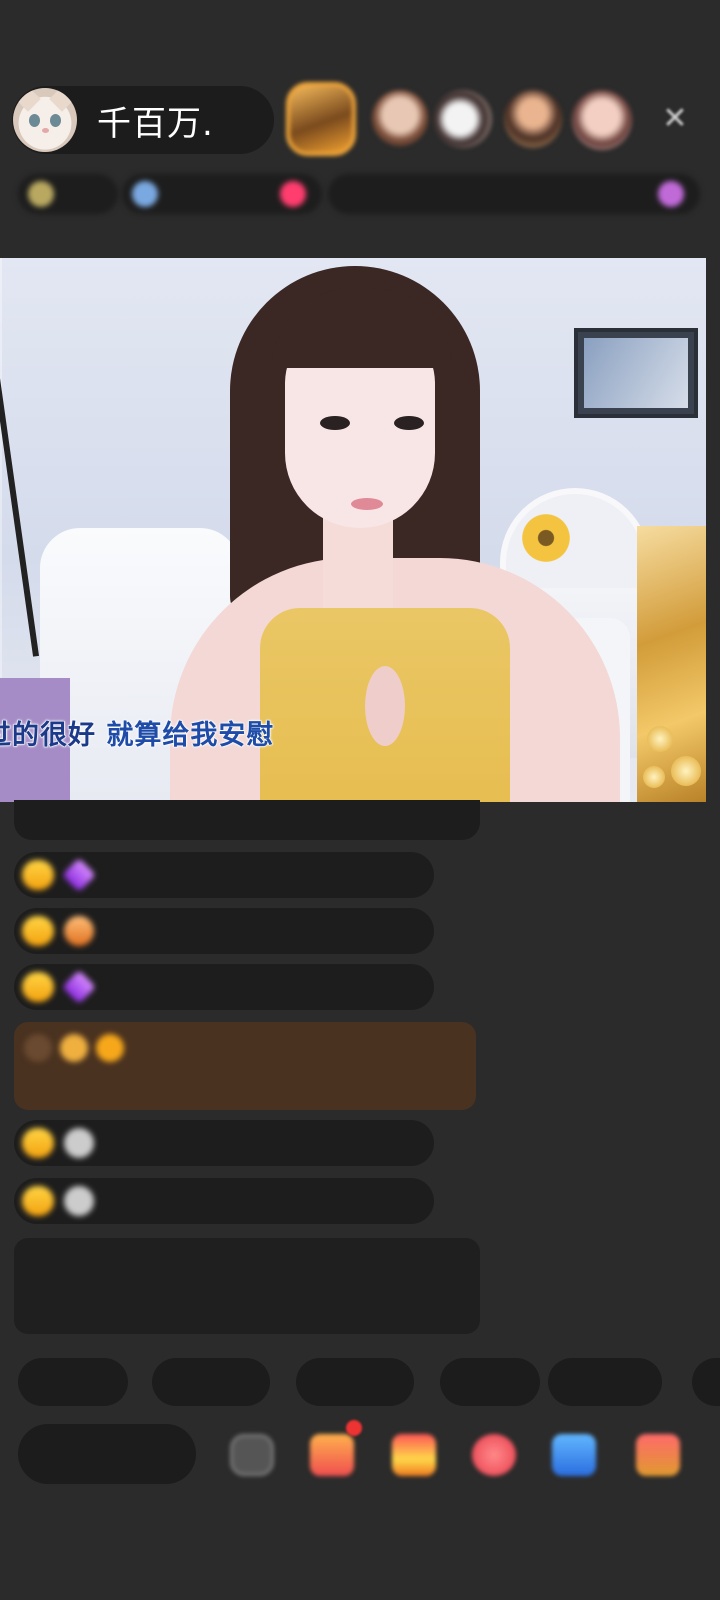 The width and height of the screenshot is (720, 1600). What do you see at coordinates (574, 1455) in the screenshot?
I see `share-icon` at bounding box center [574, 1455].